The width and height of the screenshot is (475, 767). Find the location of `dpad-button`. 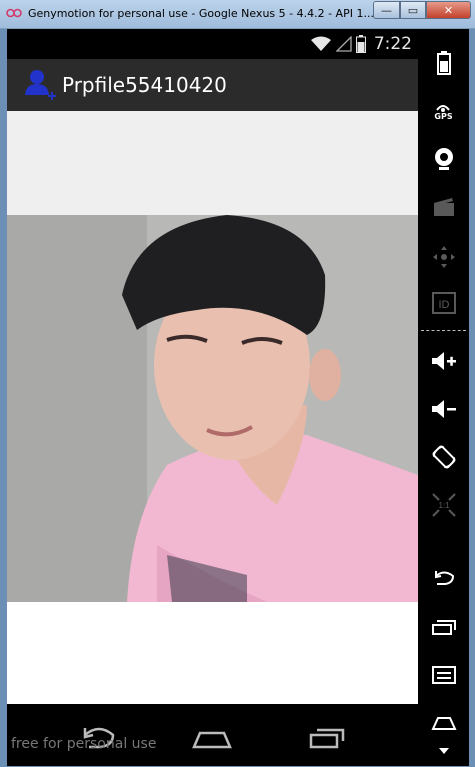

dpad-button is located at coordinates (443, 257).